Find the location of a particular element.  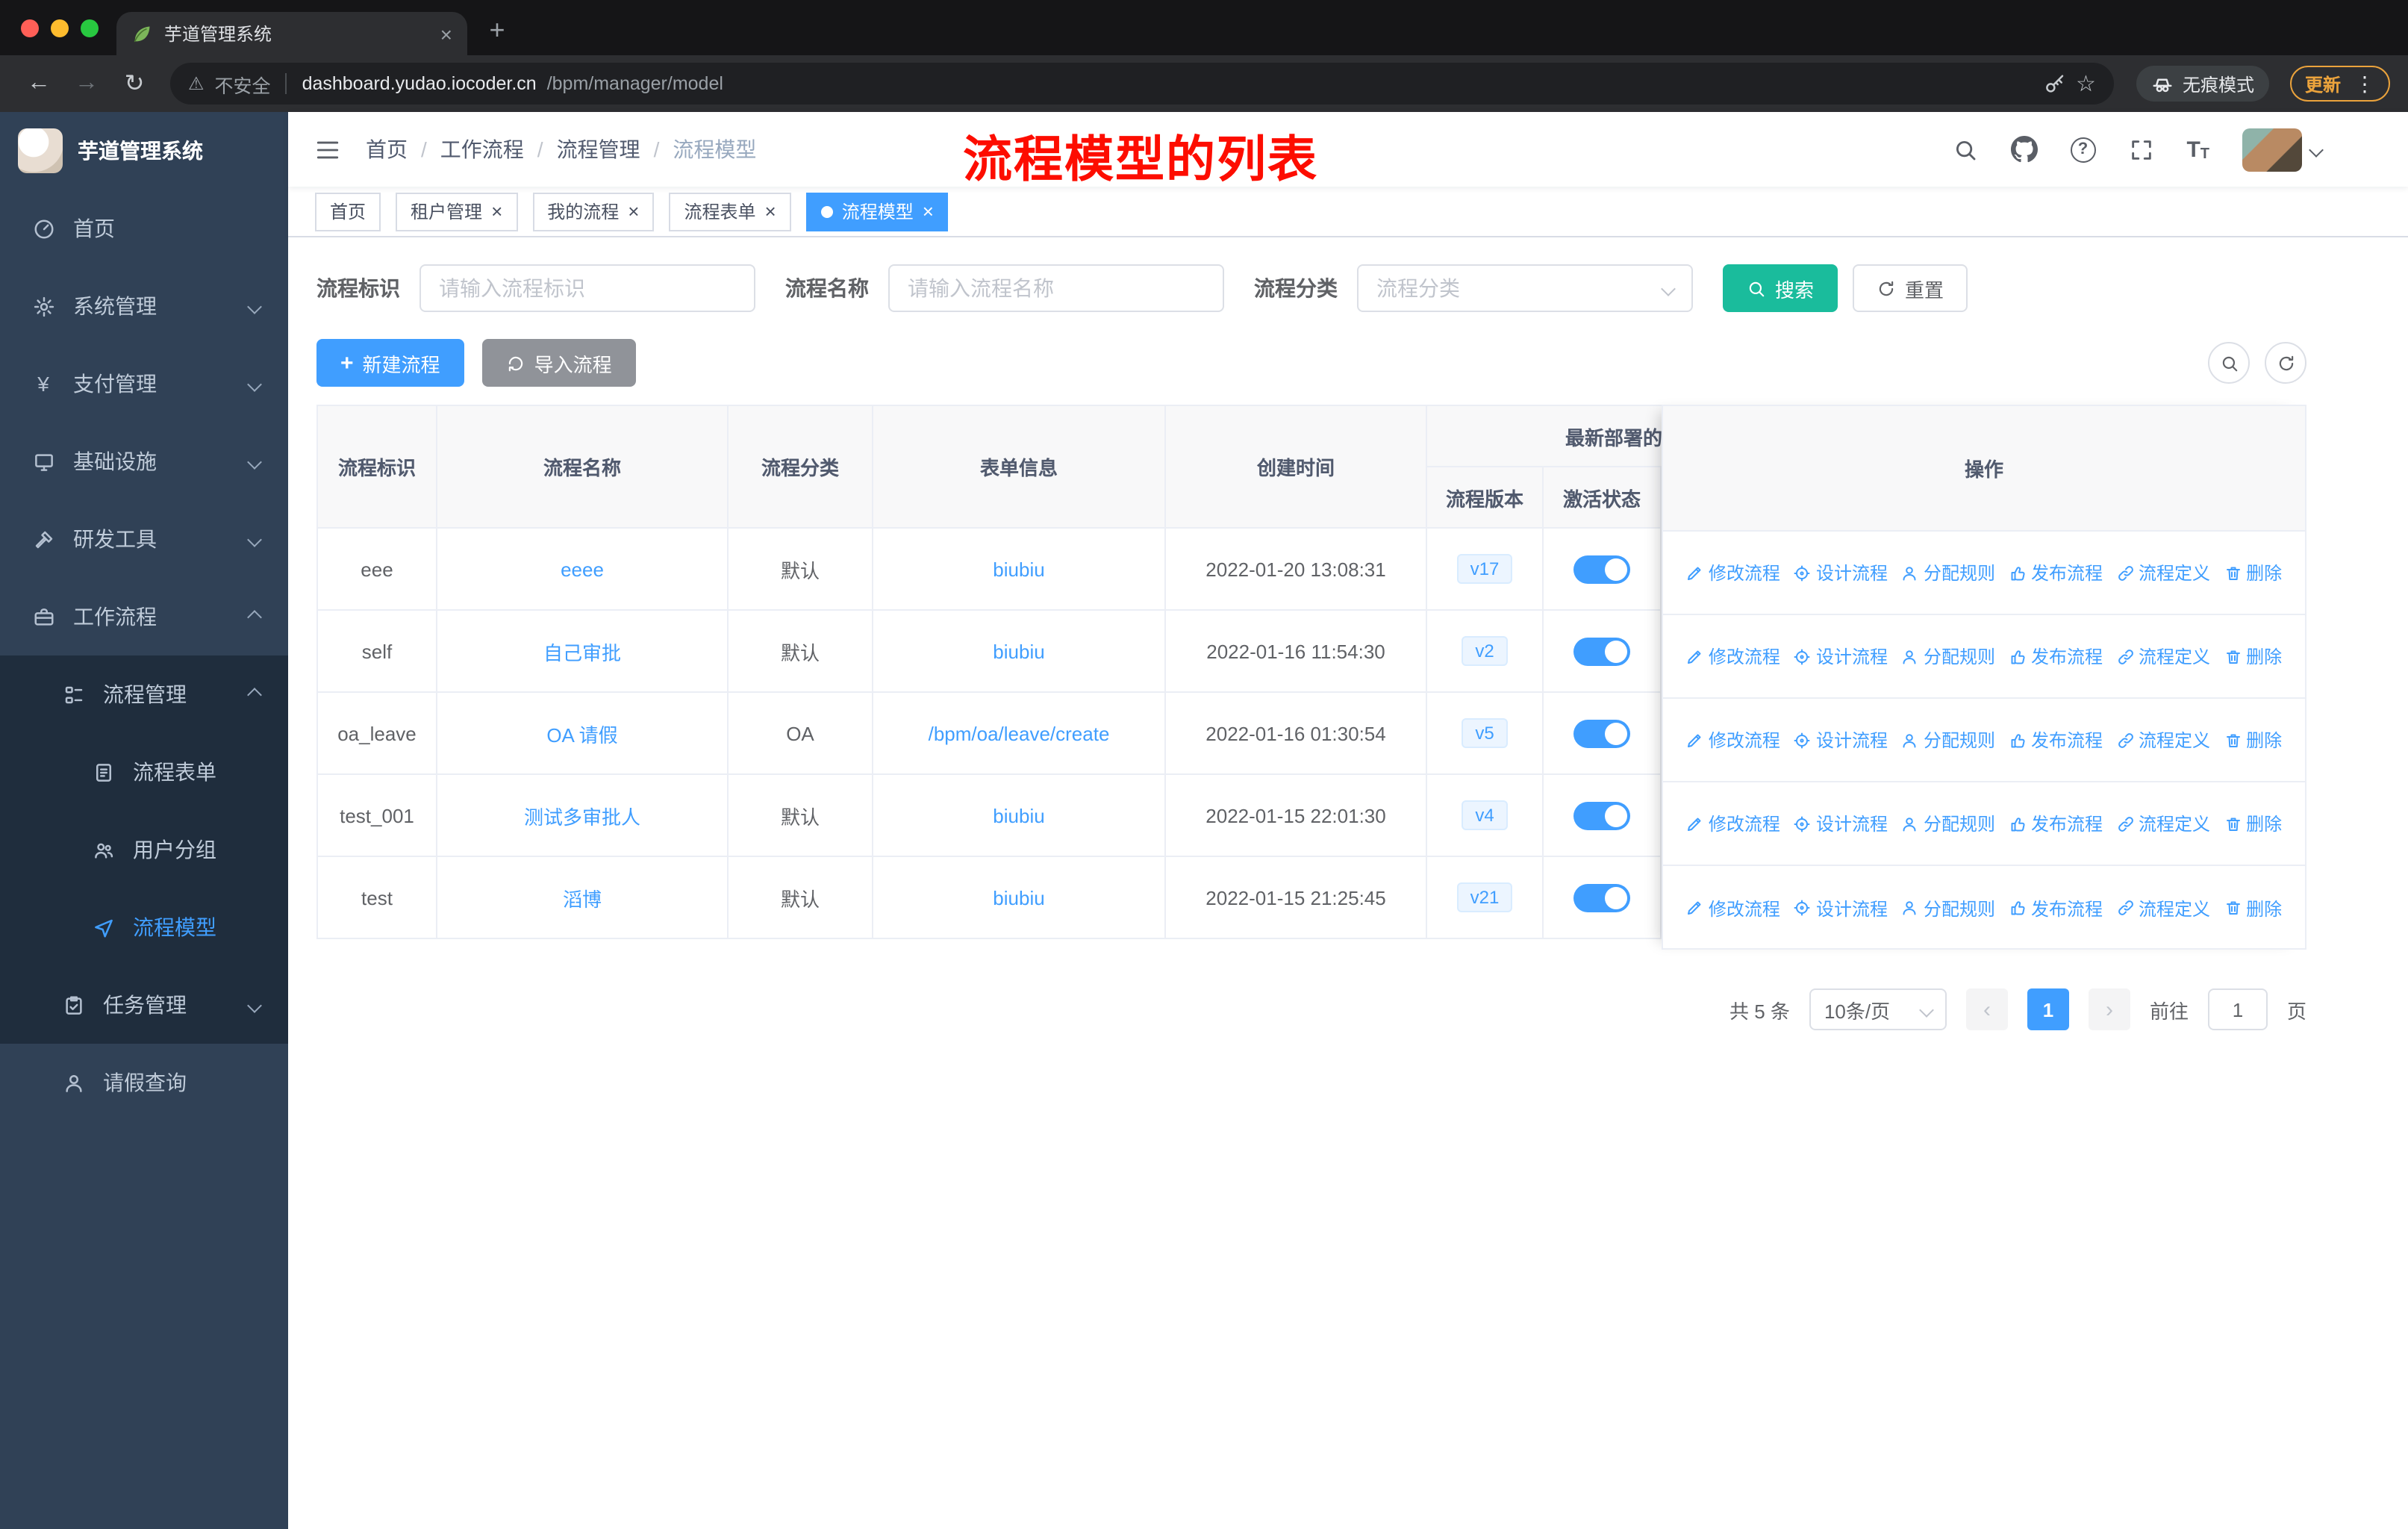

search-icon is located at coordinates (1964, 149).